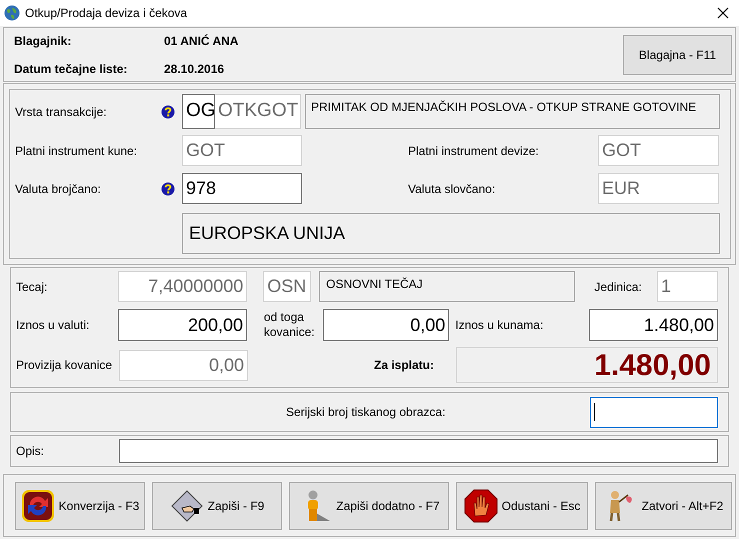 This screenshot has height=539, width=739. I want to click on action-button: Konverzija - F3, so click(80, 506).